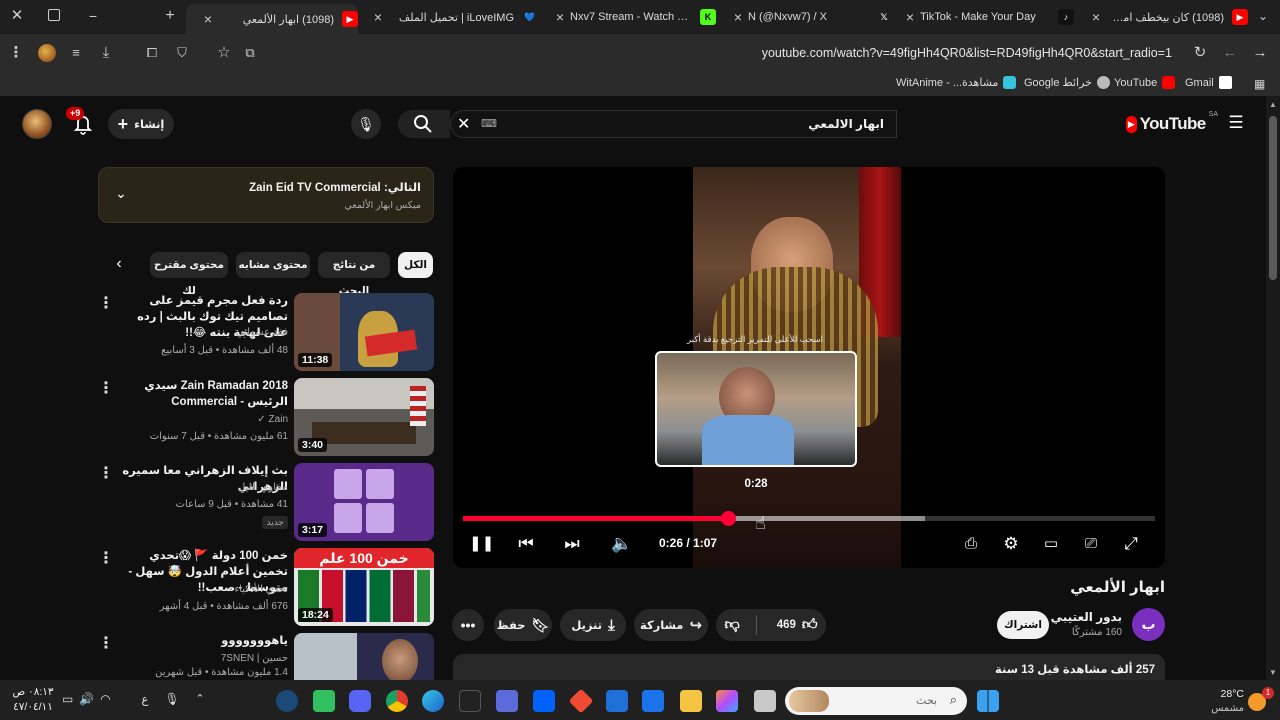 This screenshot has width=1280, height=720. Describe the element at coordinates (809, 518) in the screenshot. I see `progress-bar` at that location.